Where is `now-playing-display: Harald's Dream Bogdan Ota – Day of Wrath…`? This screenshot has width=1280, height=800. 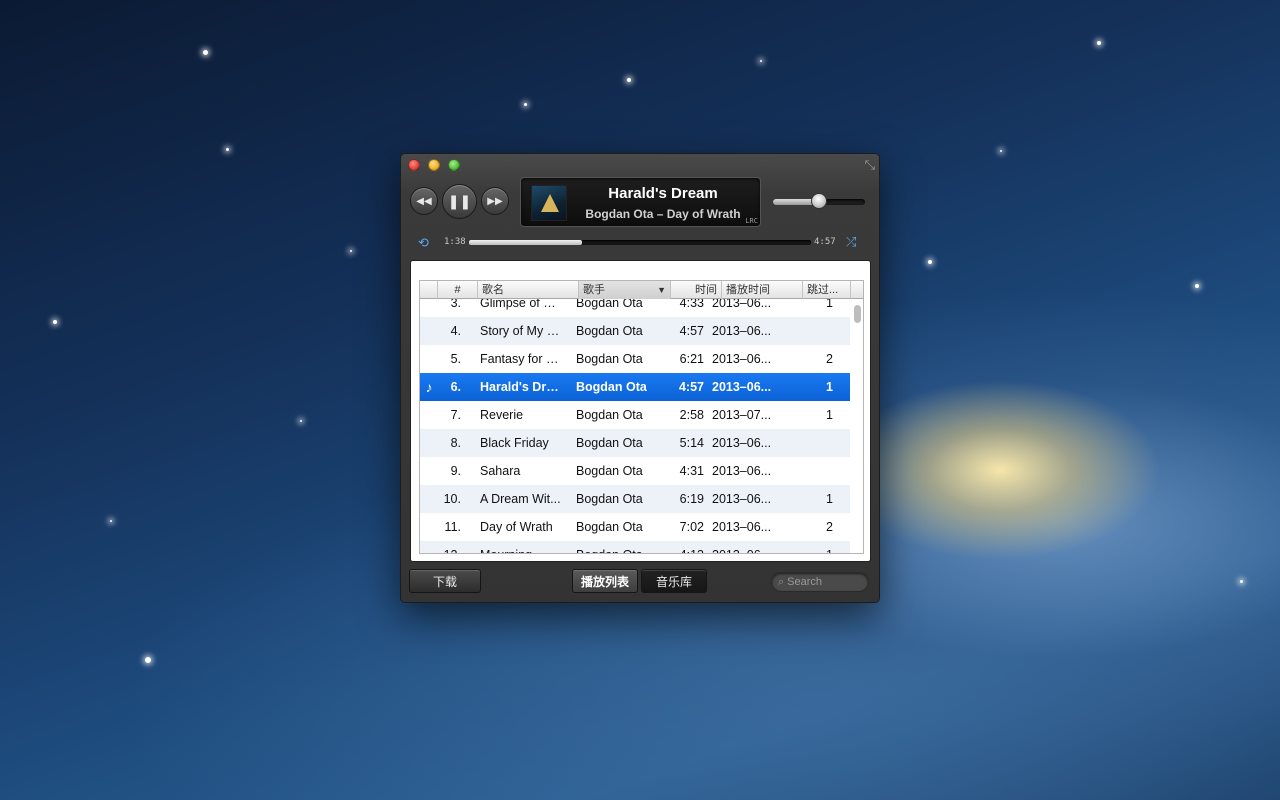 now-playing-display: Harald's Dream Bogdan Ota – Day of Wrath… is located at coordinates (640, 202).